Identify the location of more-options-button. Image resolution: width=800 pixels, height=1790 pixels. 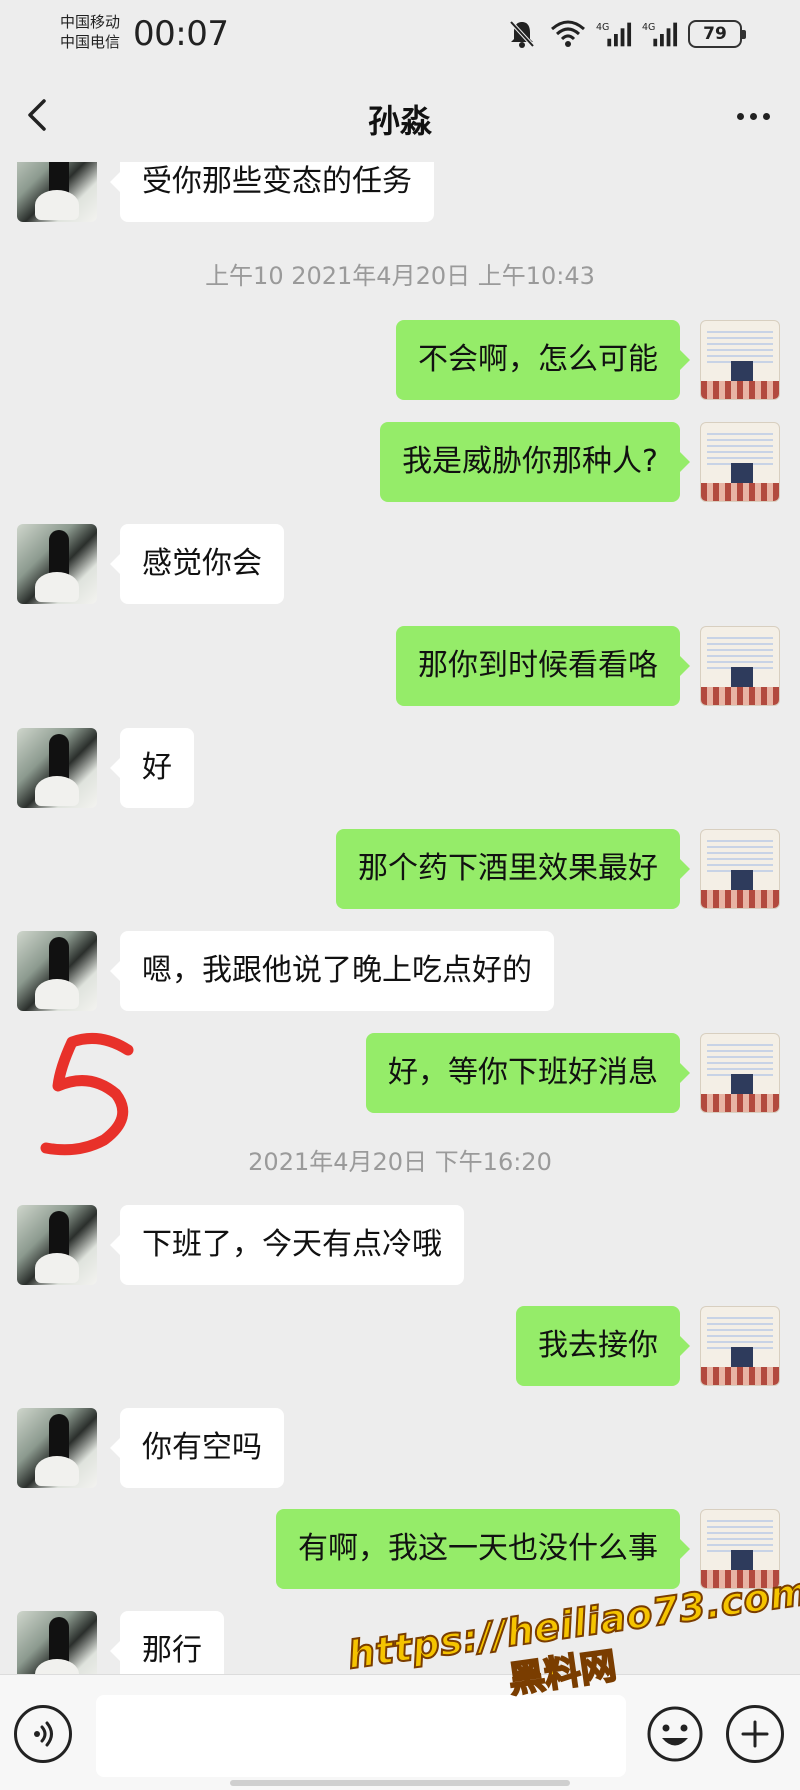
(753, 116).